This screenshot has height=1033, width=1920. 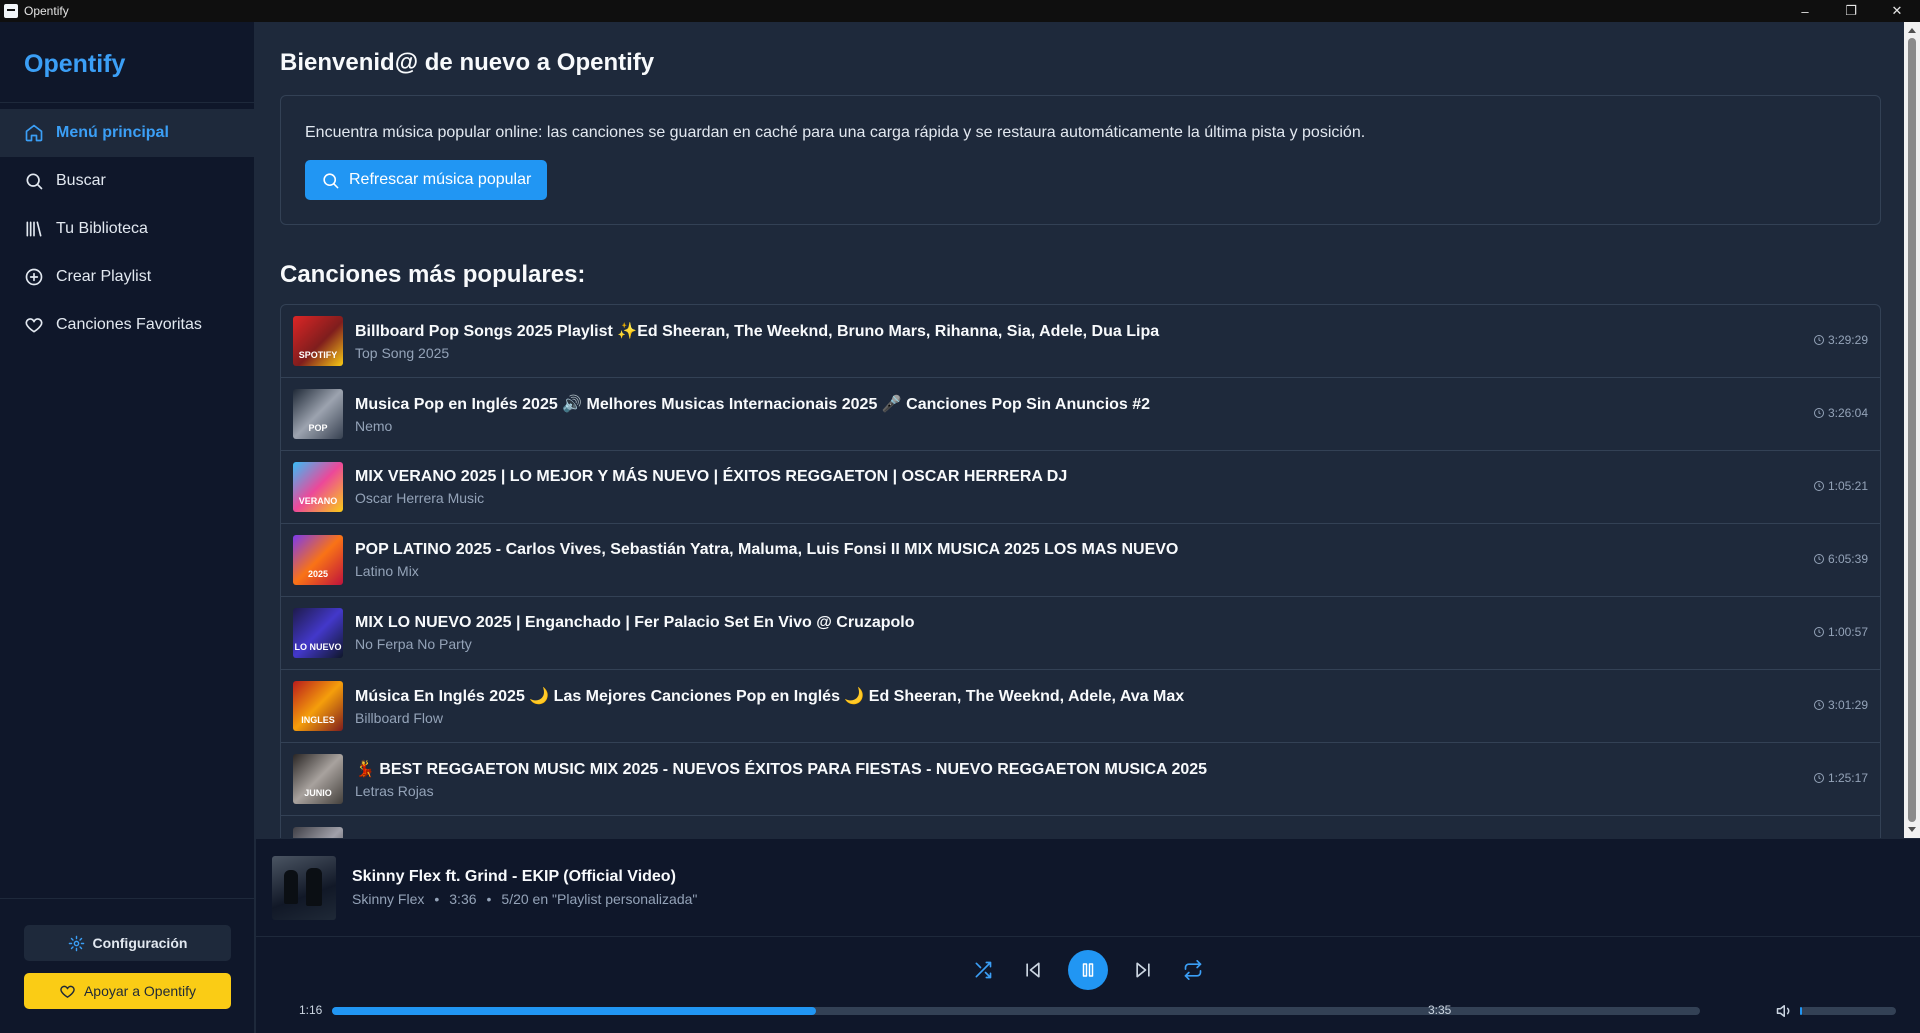 I want to click on duration-text: 6:05:39, so click(x=1847, y=559).